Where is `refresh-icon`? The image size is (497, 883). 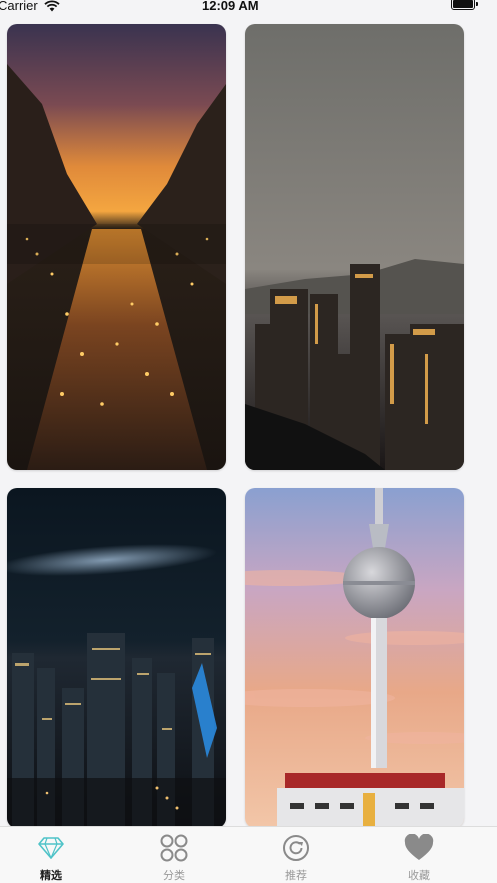
refresh-icon is located at coordinates (296, 848).